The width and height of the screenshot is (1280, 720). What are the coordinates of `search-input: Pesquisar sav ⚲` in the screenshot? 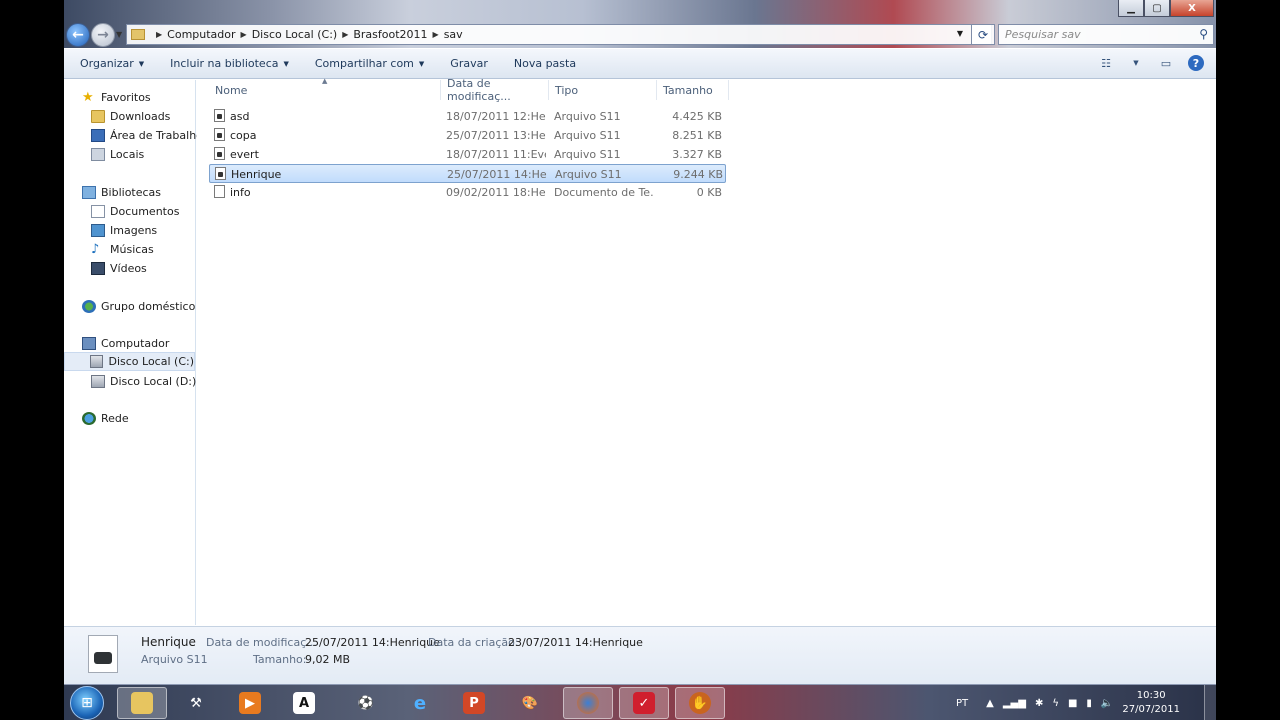 It's located at (1106, 34).